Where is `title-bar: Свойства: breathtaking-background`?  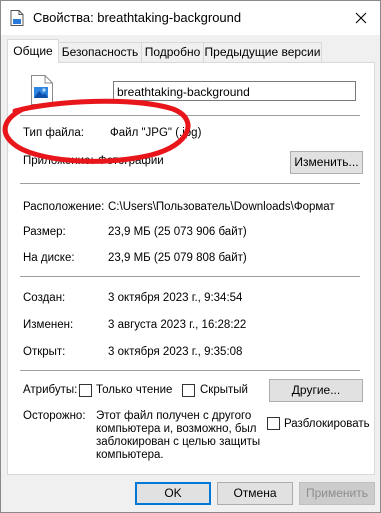
title-bar: Свойства: breathtaking-background is located at coordinates (190, 18).